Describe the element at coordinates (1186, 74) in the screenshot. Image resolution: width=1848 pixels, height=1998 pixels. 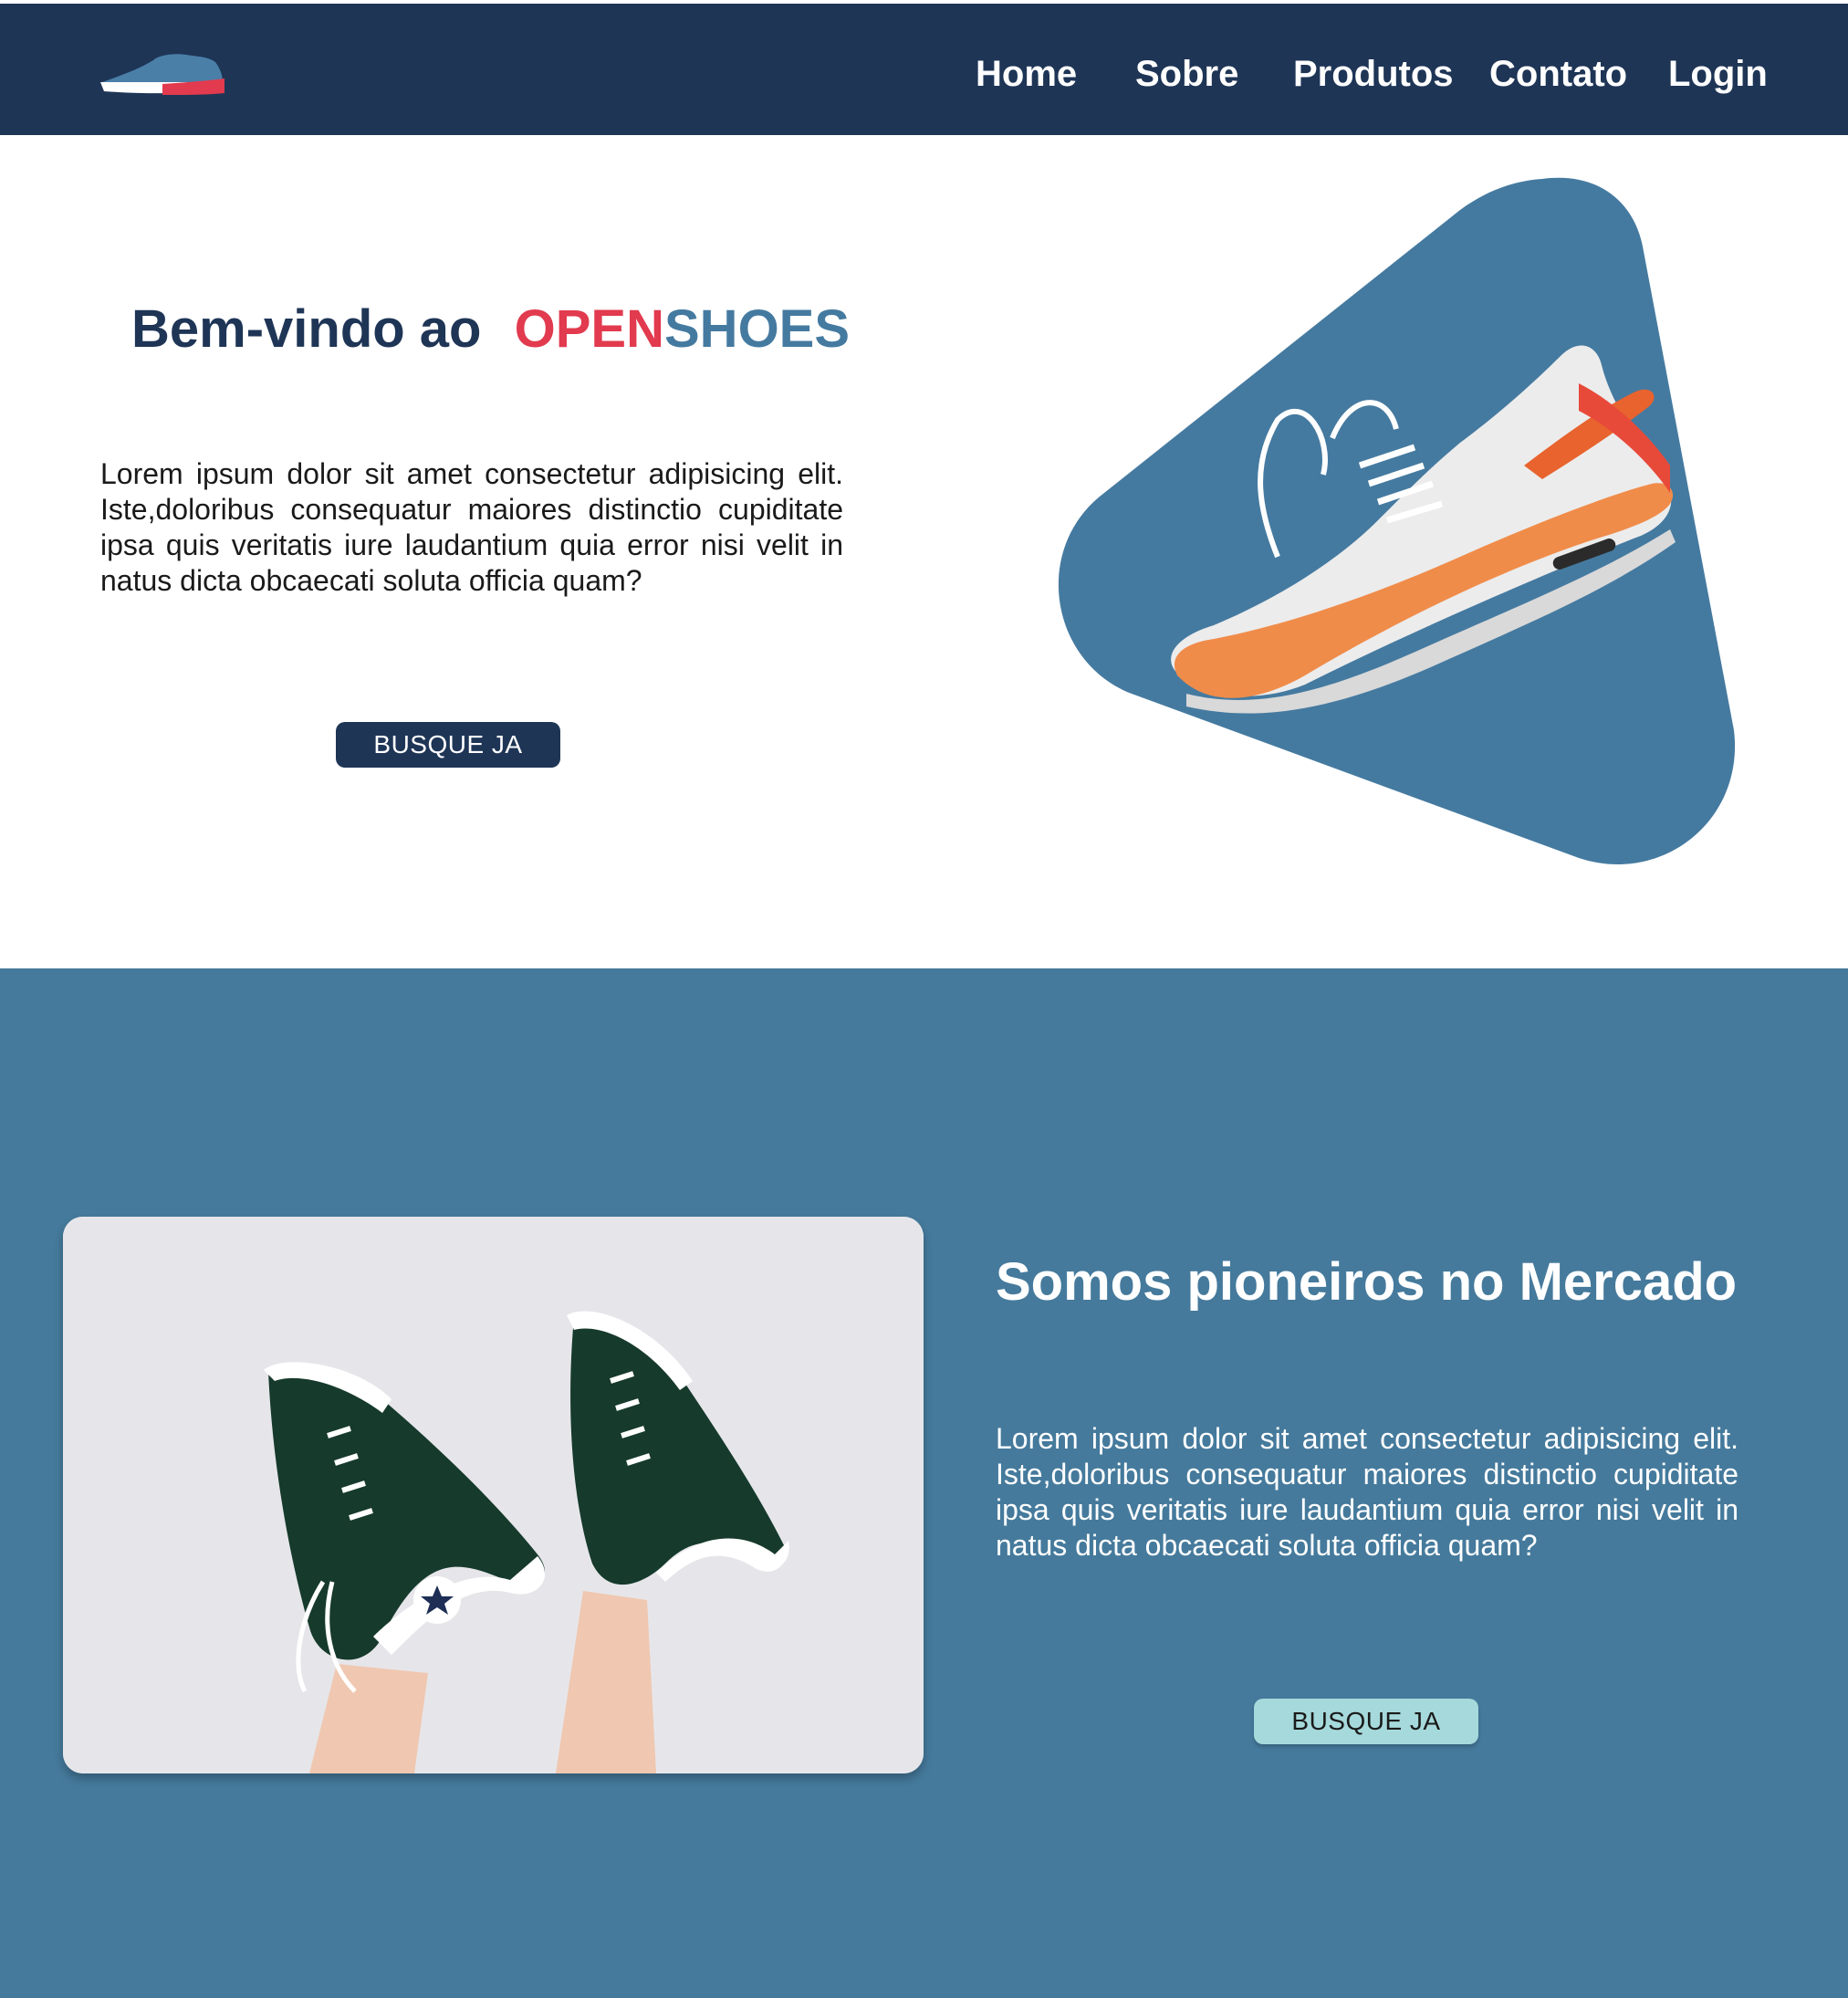
I see `nav-sobre: Sobre` at that location.